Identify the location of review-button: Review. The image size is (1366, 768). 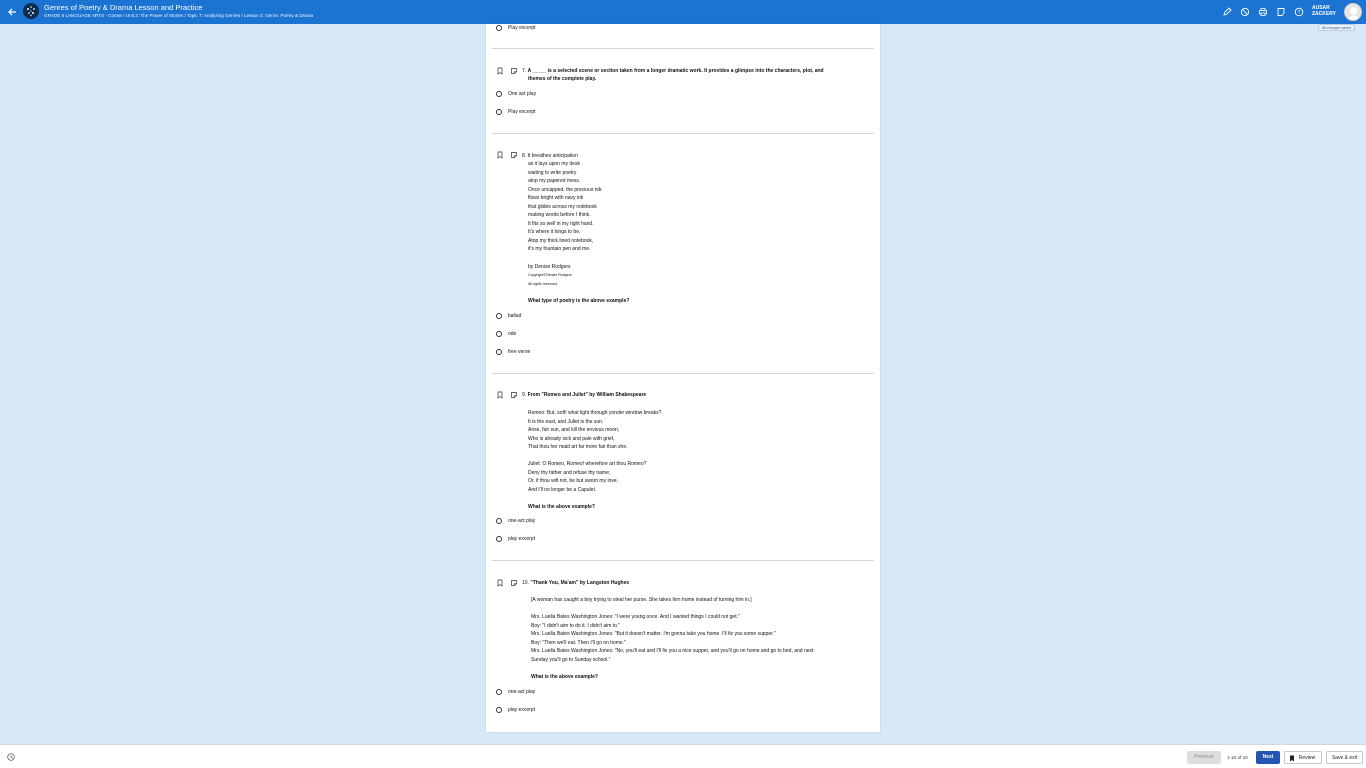
(1303, 757).